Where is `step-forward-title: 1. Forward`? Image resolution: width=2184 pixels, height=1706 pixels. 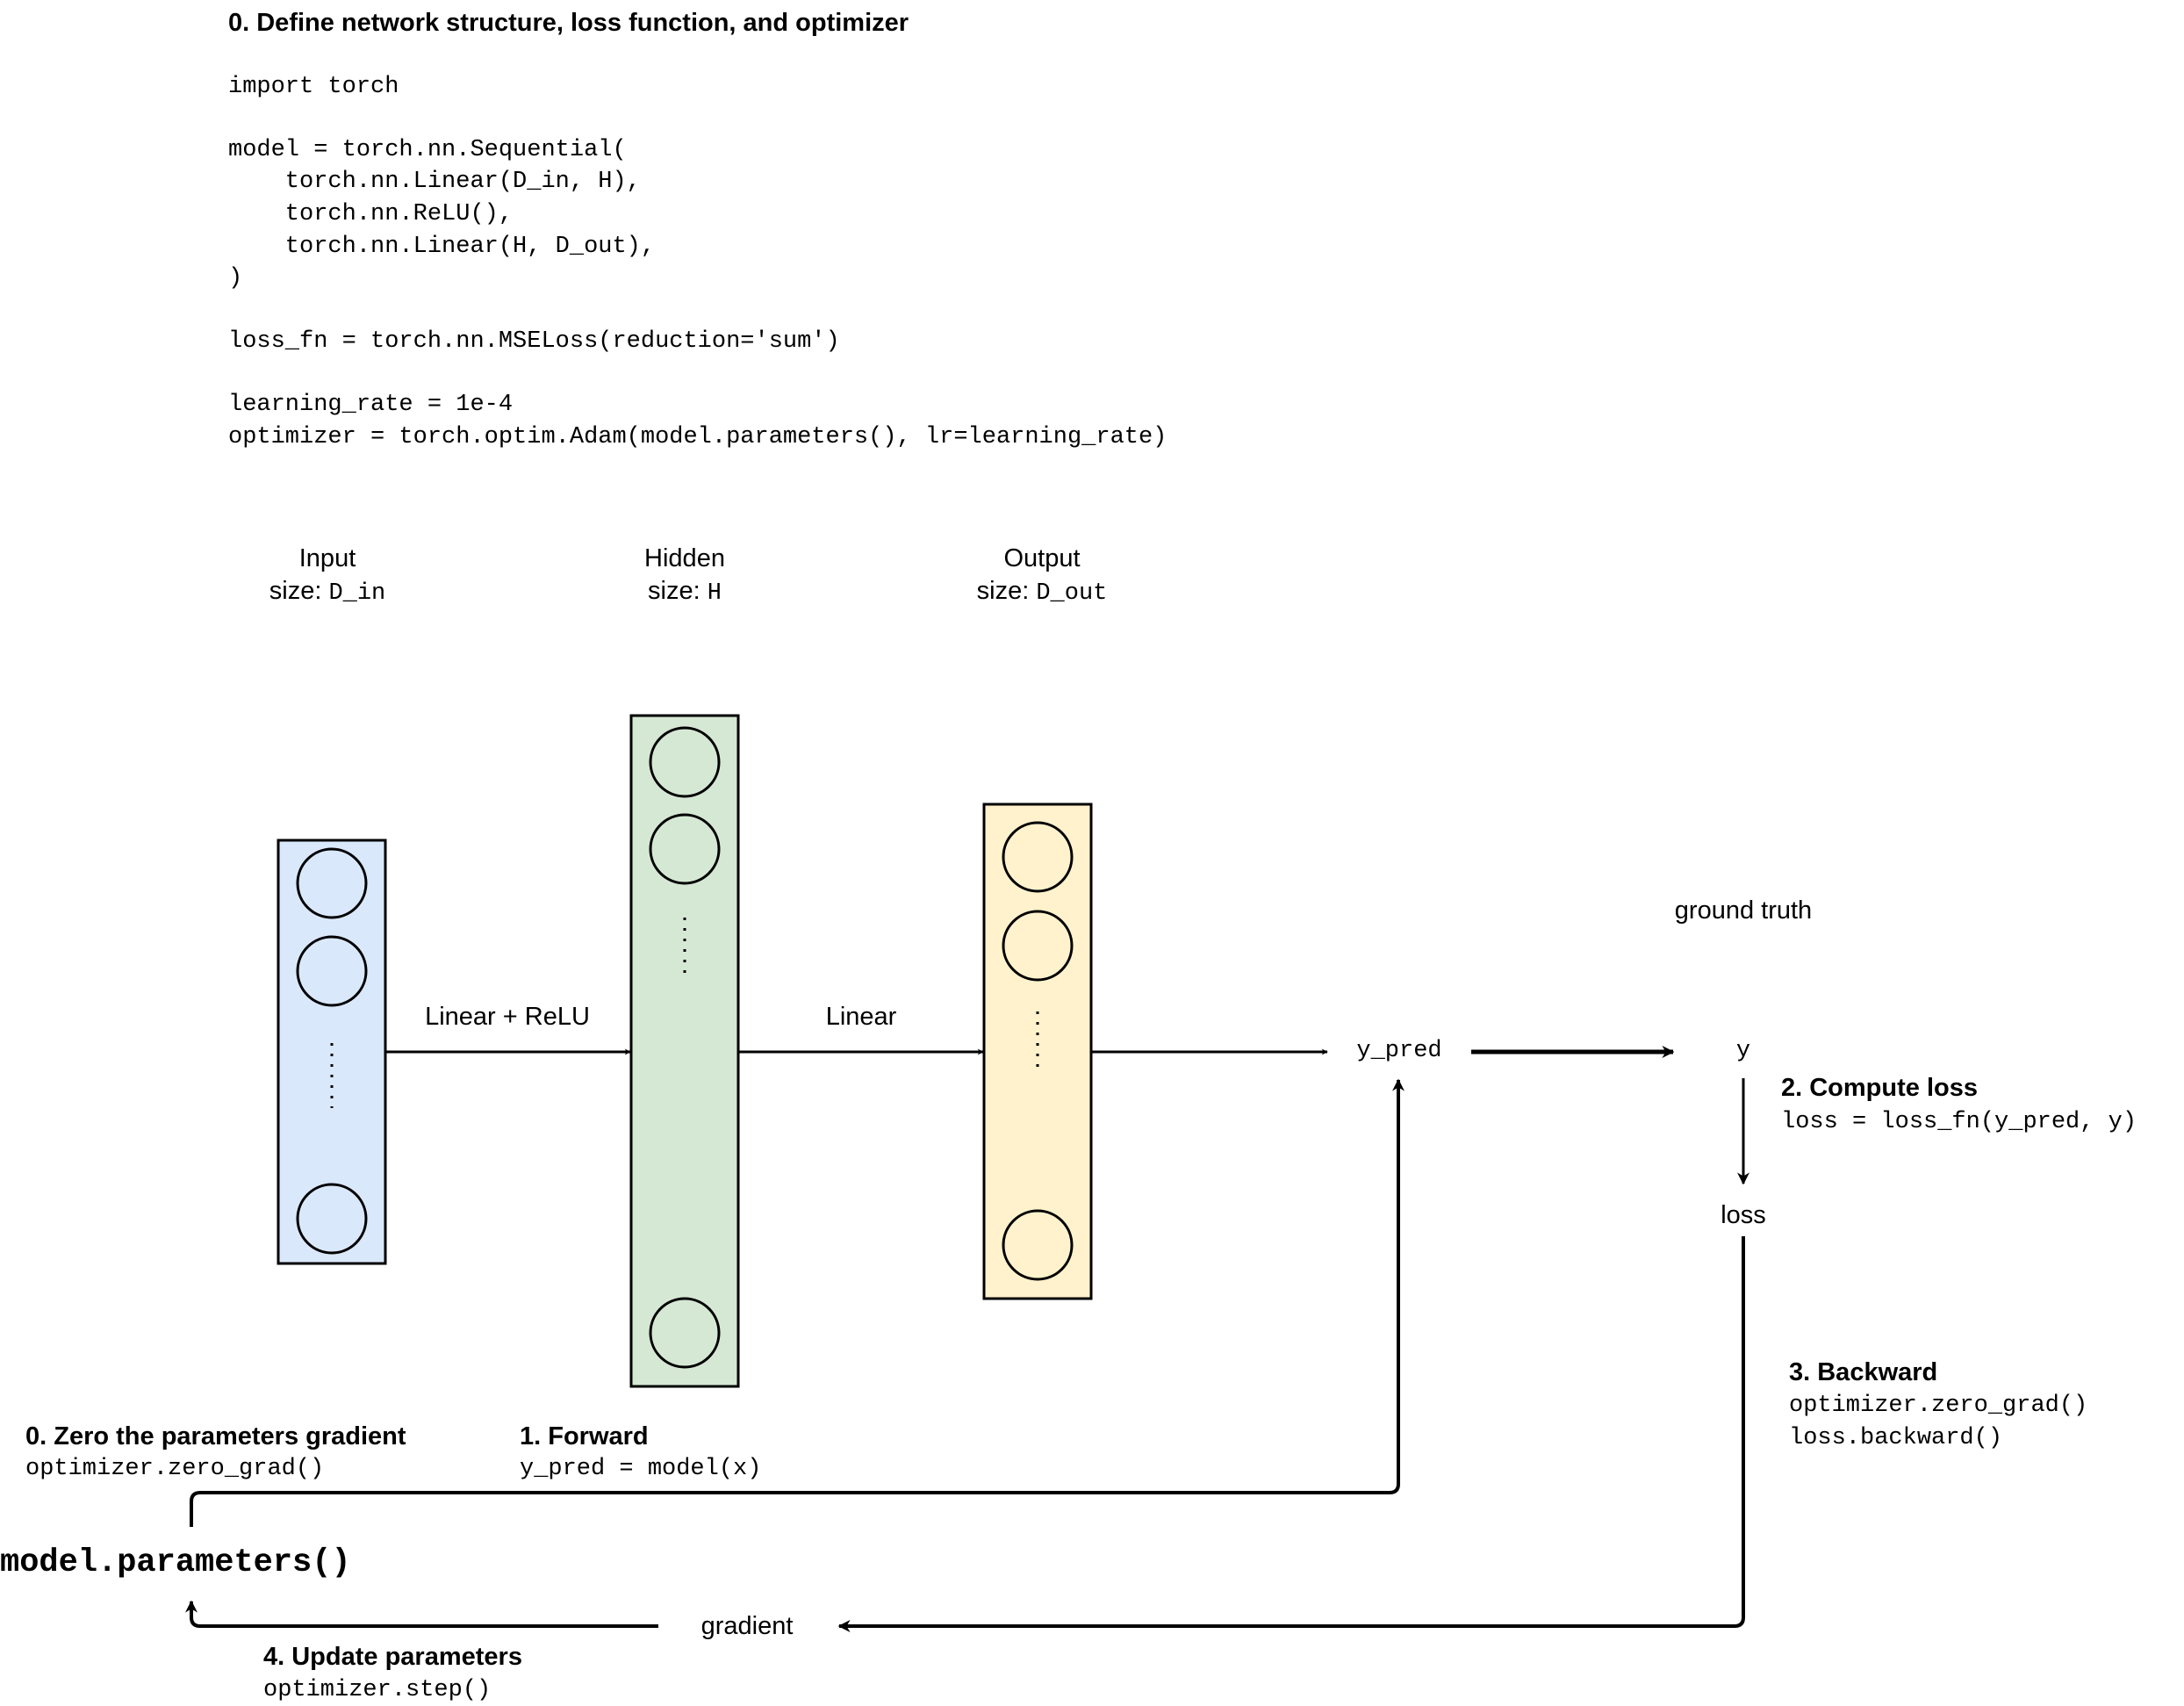
step-forward-title: 1. Forward is located at coordinates (584, 1436).